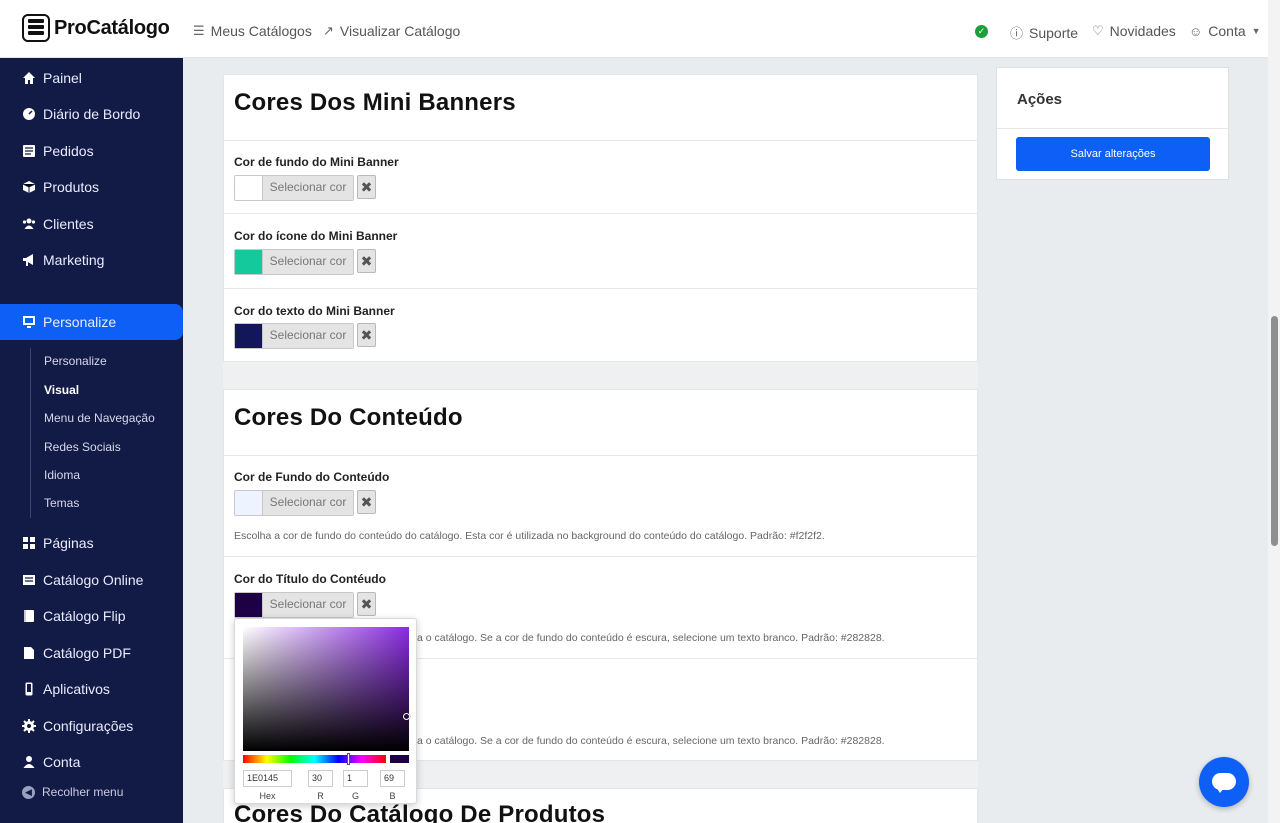 This screenshot has width=1280, height=823. Describe the element at coordinates (1225, 31) in the screenshot. I see `nav-account: ☺ Conta ▼` at that location.